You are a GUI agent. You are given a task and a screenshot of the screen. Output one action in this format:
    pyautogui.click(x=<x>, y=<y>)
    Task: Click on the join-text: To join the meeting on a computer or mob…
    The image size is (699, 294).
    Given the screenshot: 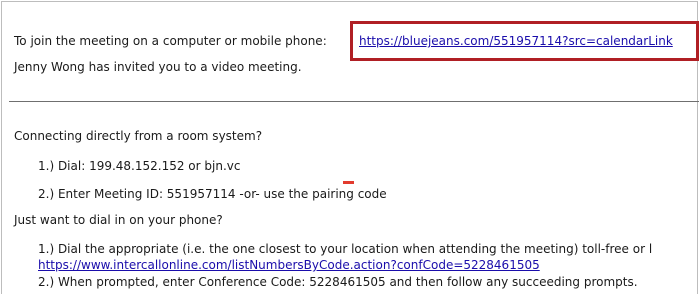 What is the action you would take?
    pyautogui.click(x=170, y=41)
    